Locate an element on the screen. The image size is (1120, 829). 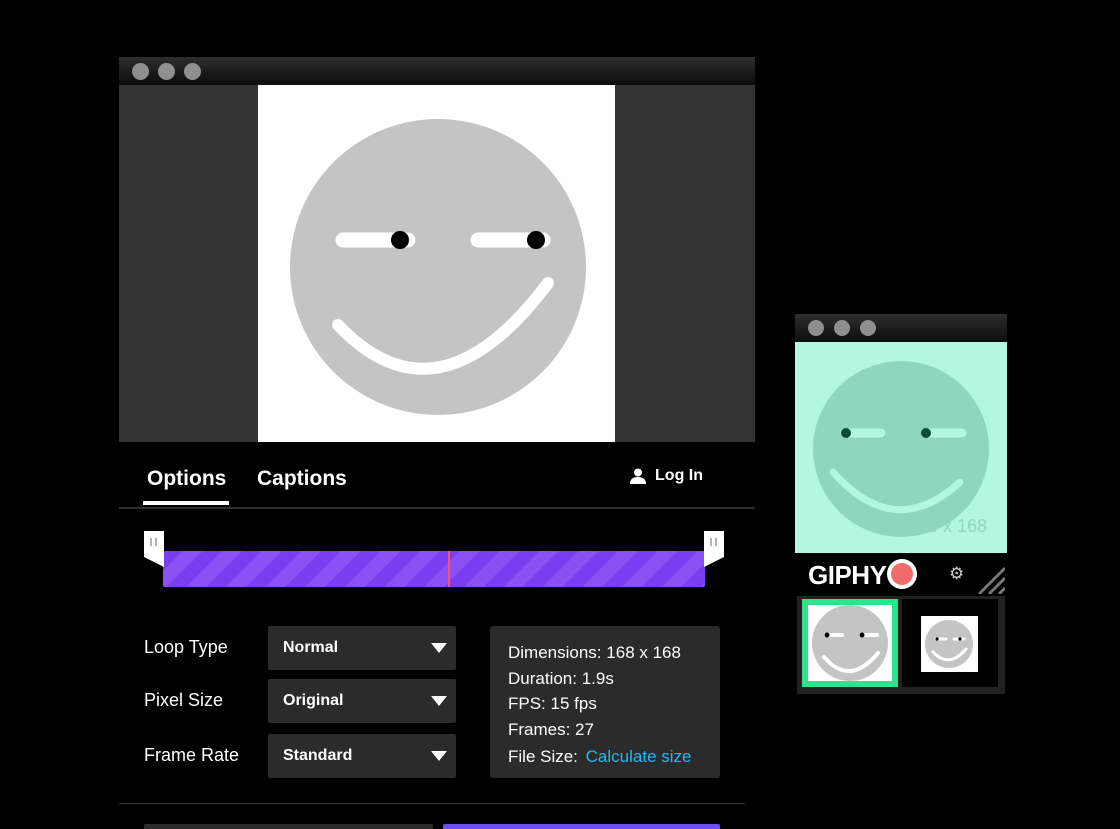
editor-tabs: Options Captions Log In is located at coordinates (437, 475).